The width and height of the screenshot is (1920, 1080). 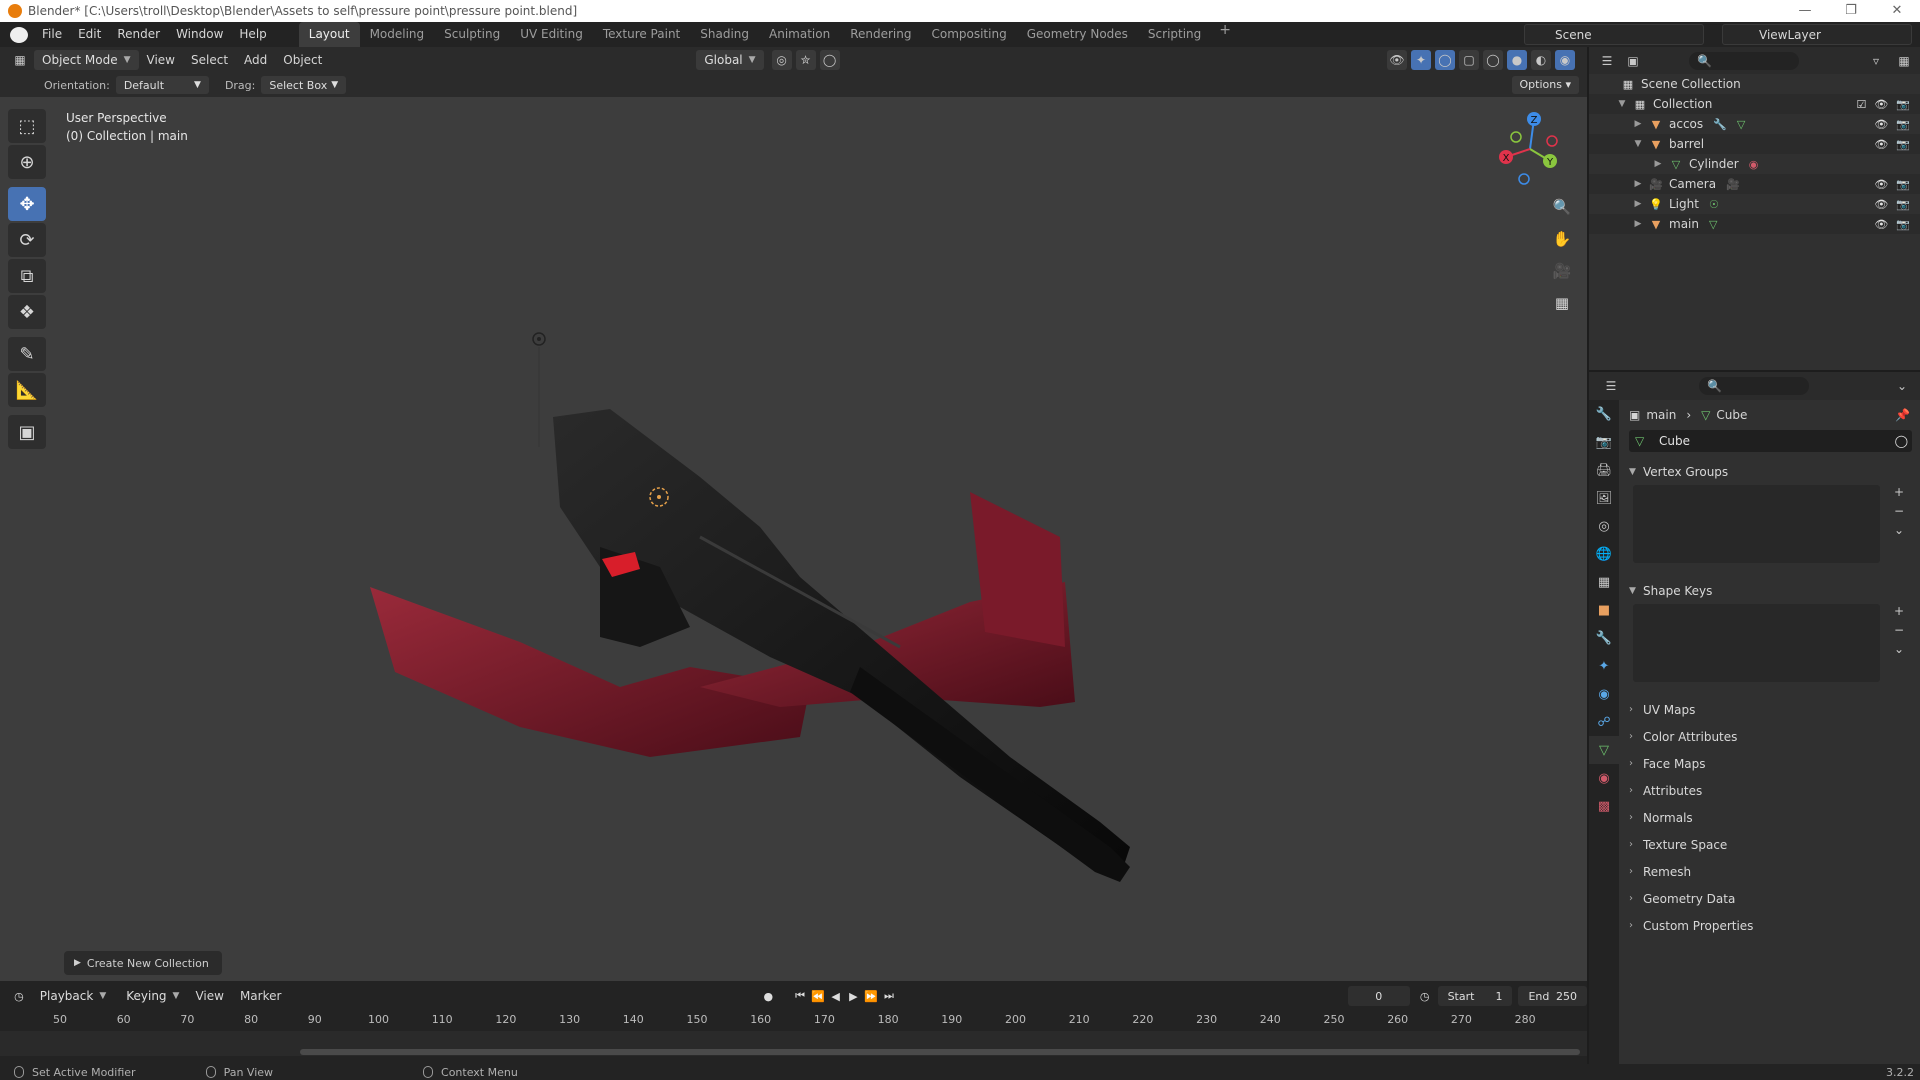 What do you see at coordinates (27, 312) in the screenshot?
I see `transform-tool: ❖` at bounding box center [27, 312].